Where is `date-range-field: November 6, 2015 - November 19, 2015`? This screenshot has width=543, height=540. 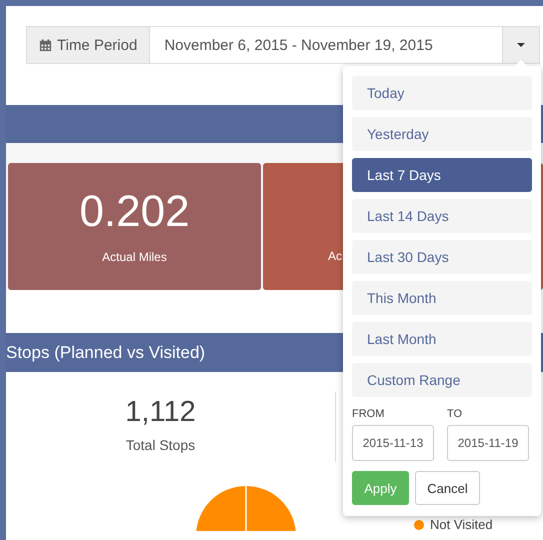 date-range-field: November 6, 2015 - November 19, 2015 is located at coordinates (326, 45).